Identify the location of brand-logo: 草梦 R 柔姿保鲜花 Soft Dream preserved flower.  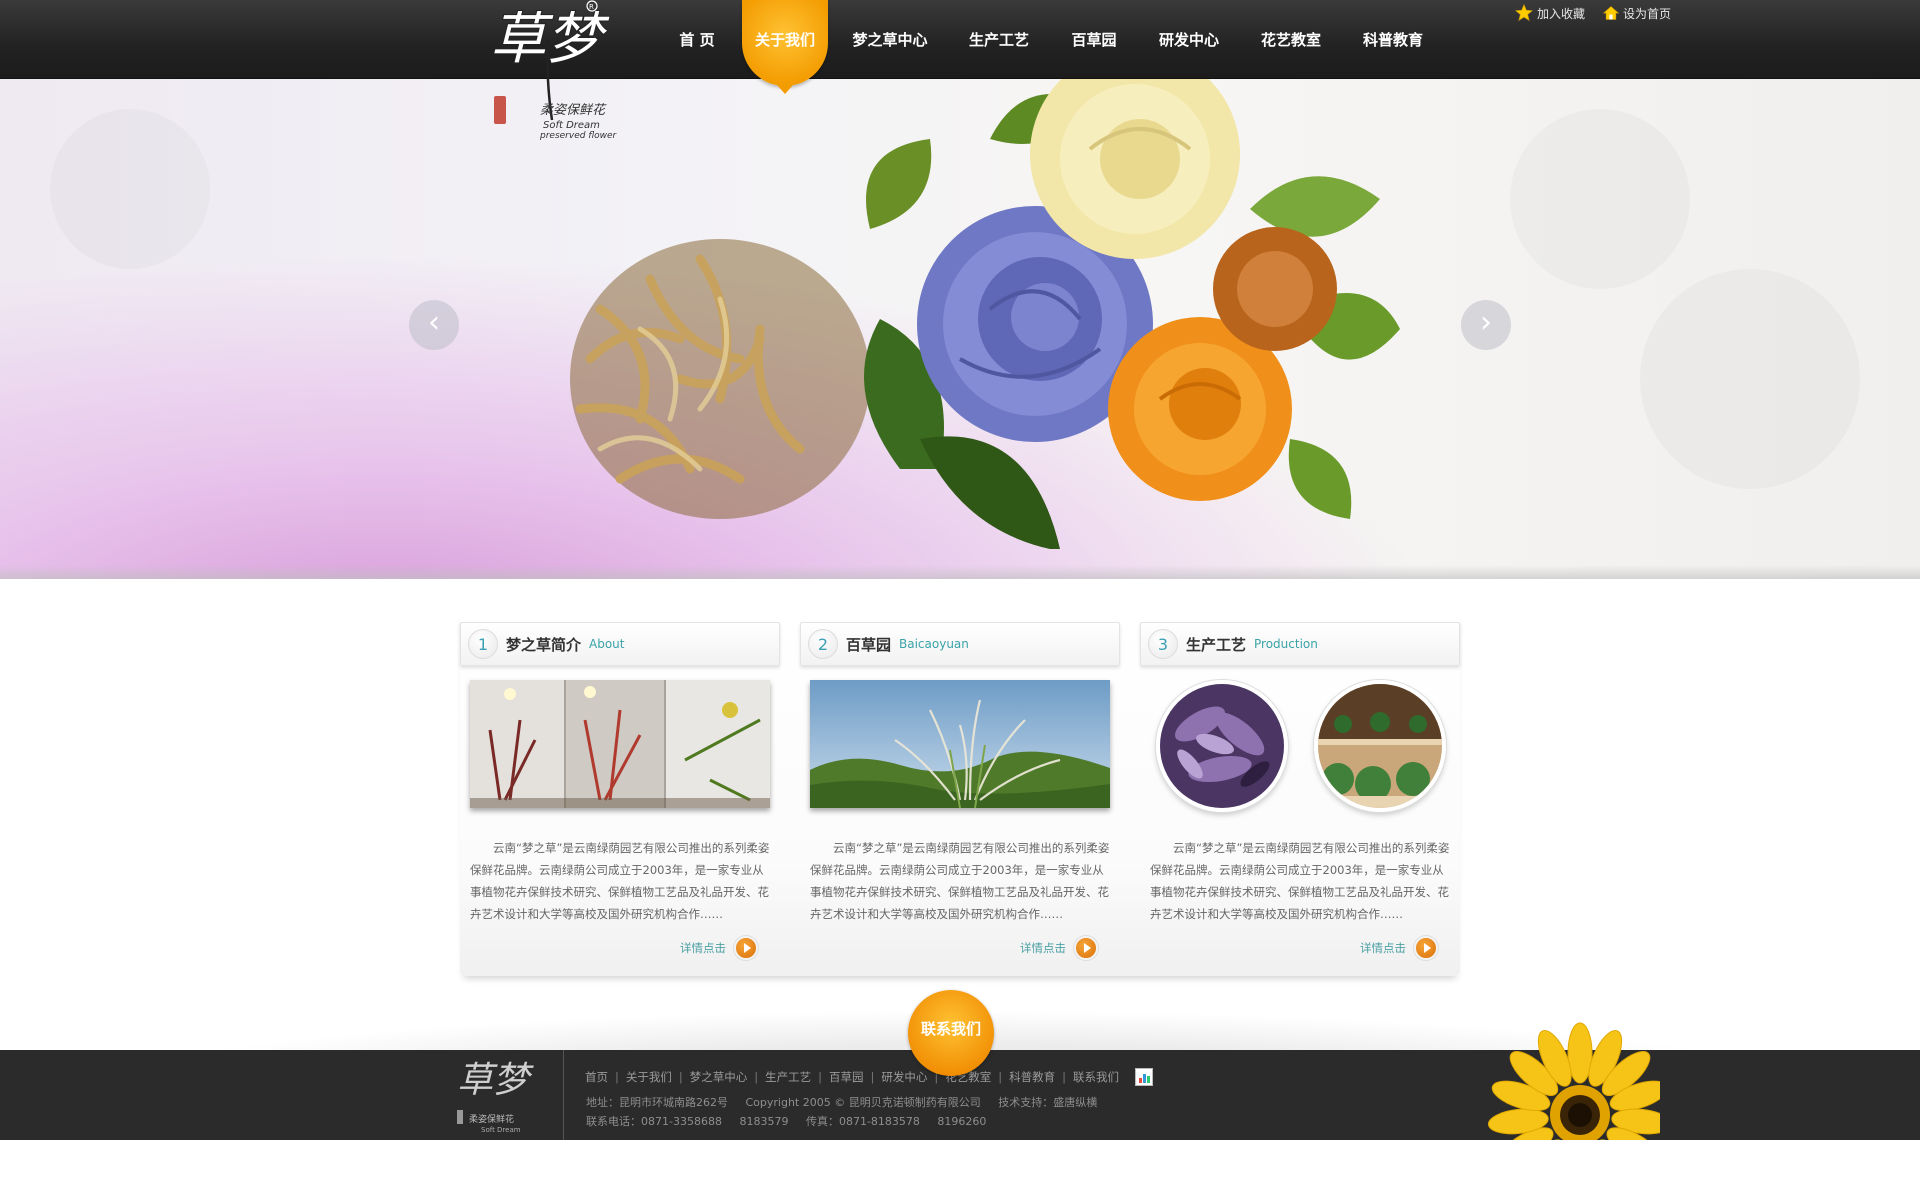
(563, 72).